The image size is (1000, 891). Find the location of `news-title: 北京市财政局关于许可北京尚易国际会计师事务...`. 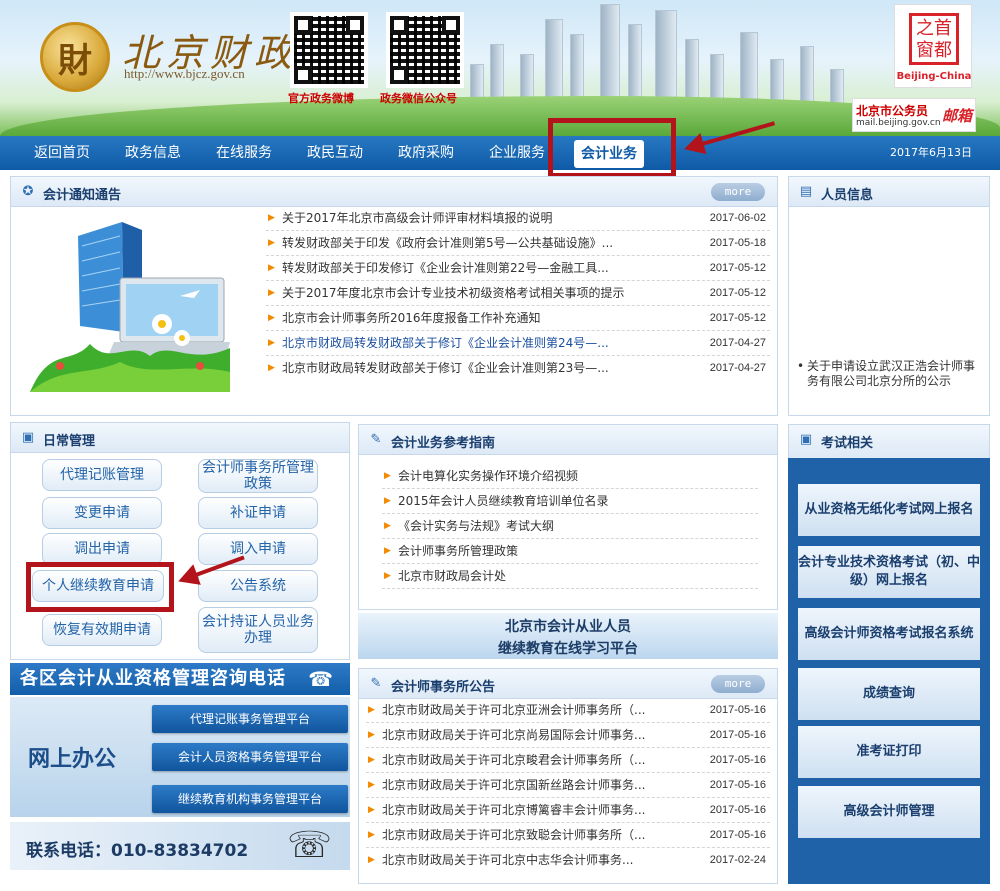

news-title: 北京市财政局关于许可北京尚易国际会计师事务... is located at coordinates (536, 735).